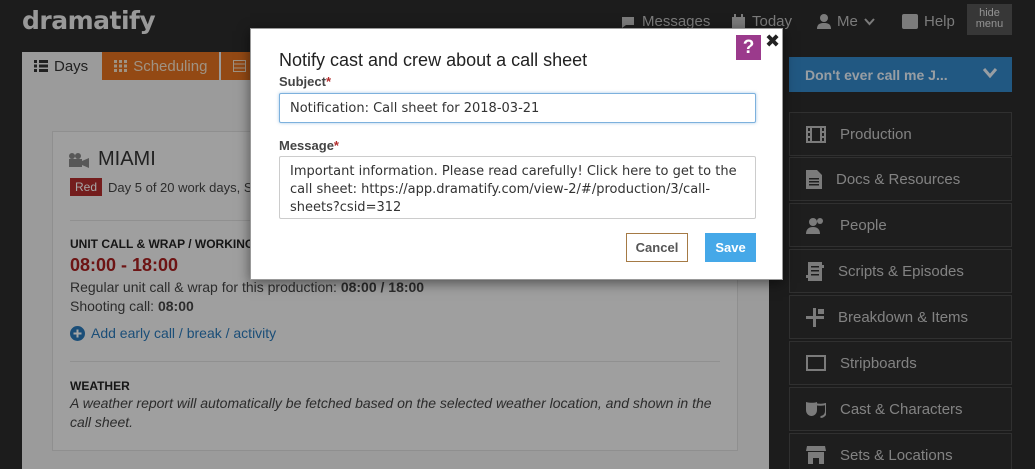 This screenshot has width=1035, height=469. I want to click on dialog-title: Notify cast and crew about a call sheet, so click(433, 60).